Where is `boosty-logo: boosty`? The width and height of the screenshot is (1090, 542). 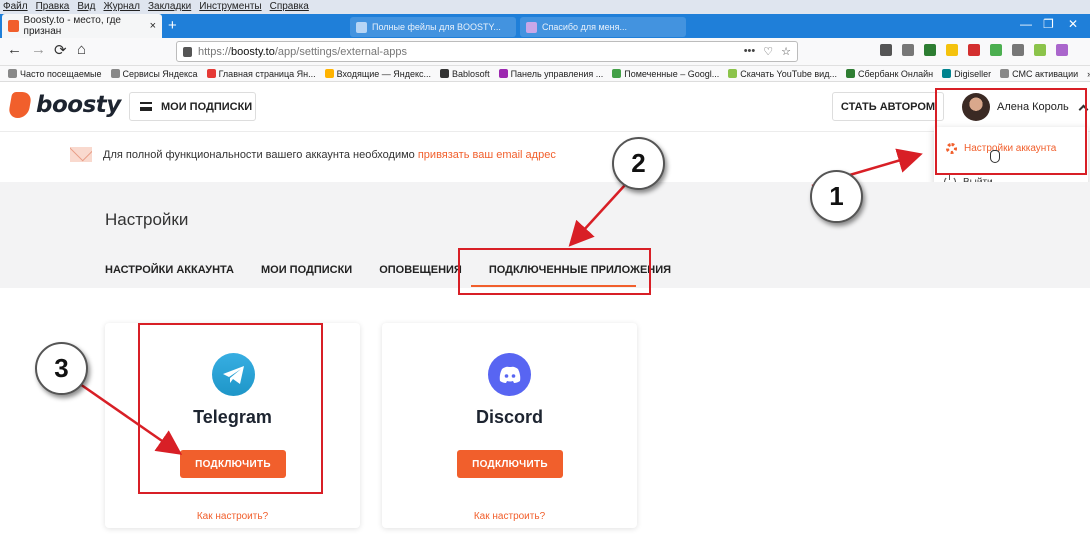
boosty-logo: boosty is located at coordinates (64, 105).